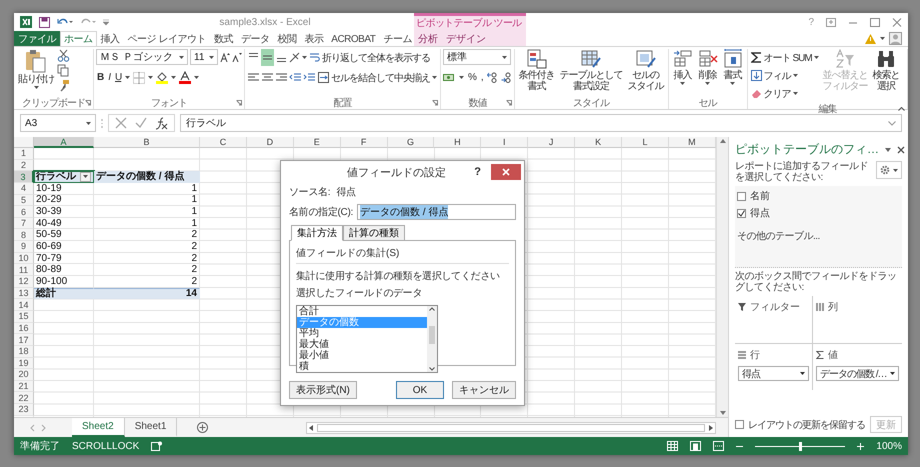  Describe the element at coordinates (785, 93) in the screenshot. I see `clear-button: クリア` at that location.